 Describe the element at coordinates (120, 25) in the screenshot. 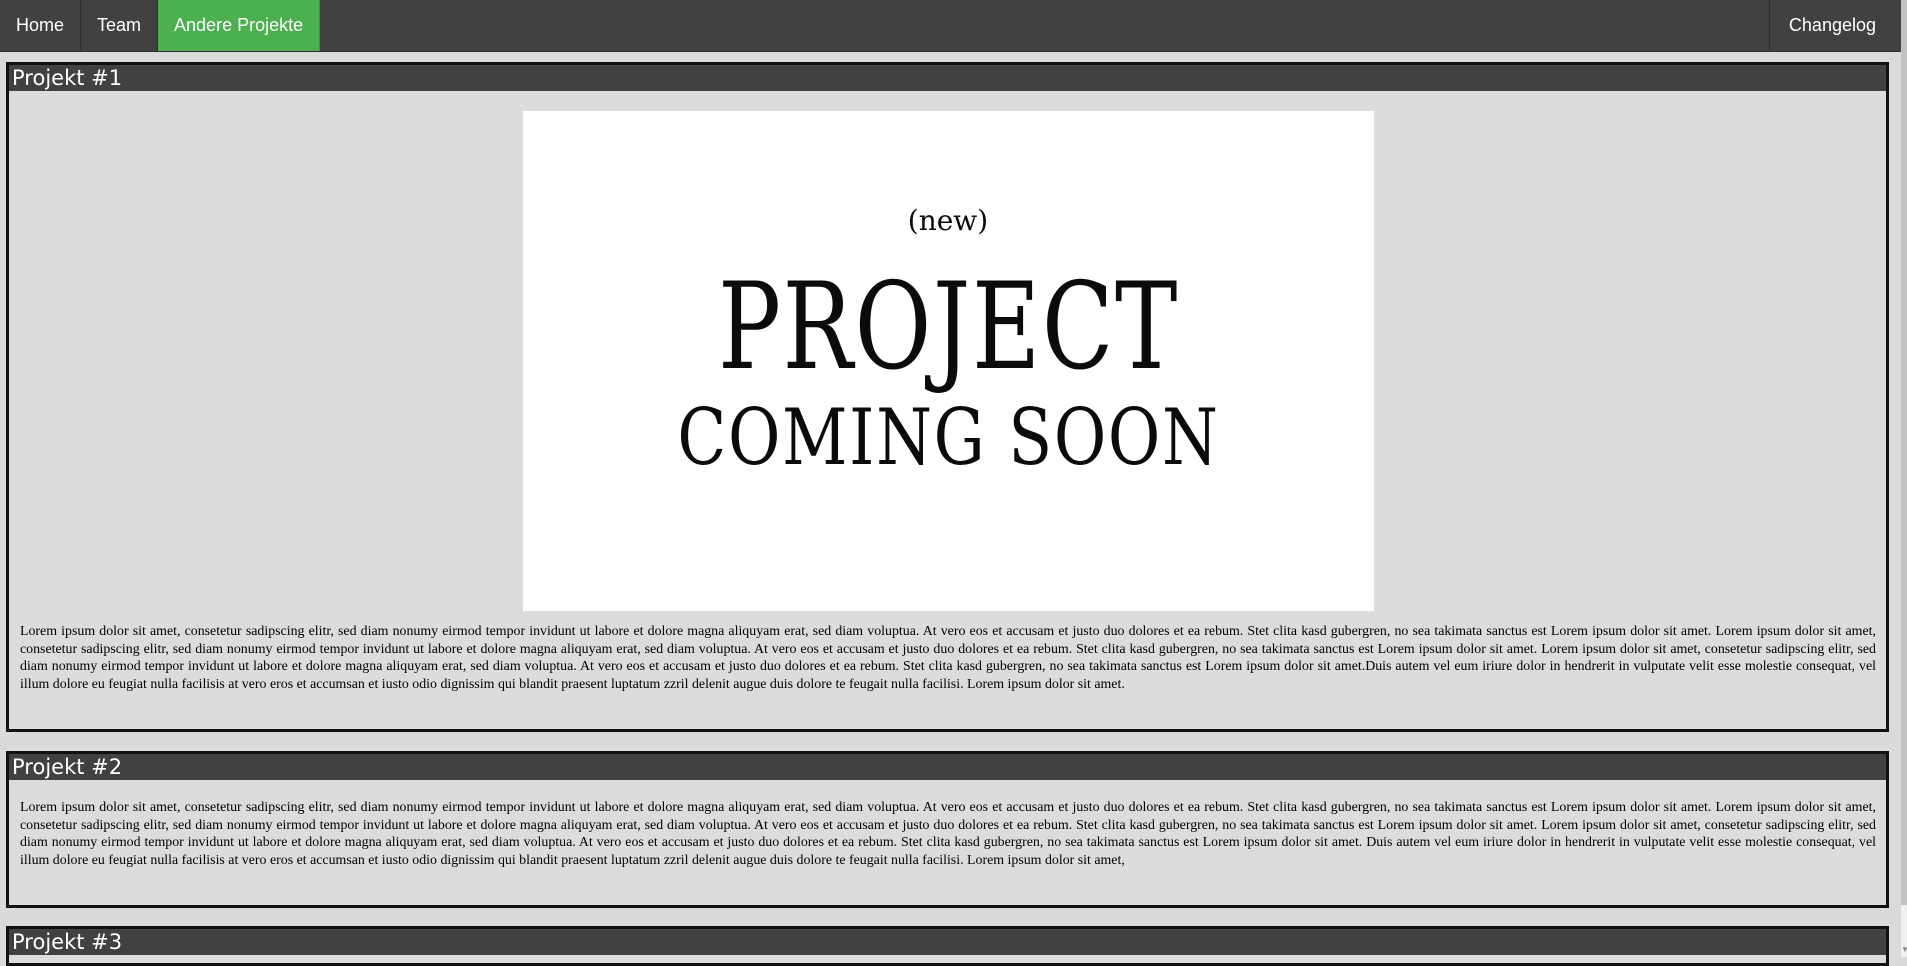

I see `nav-team: Team` at that location.